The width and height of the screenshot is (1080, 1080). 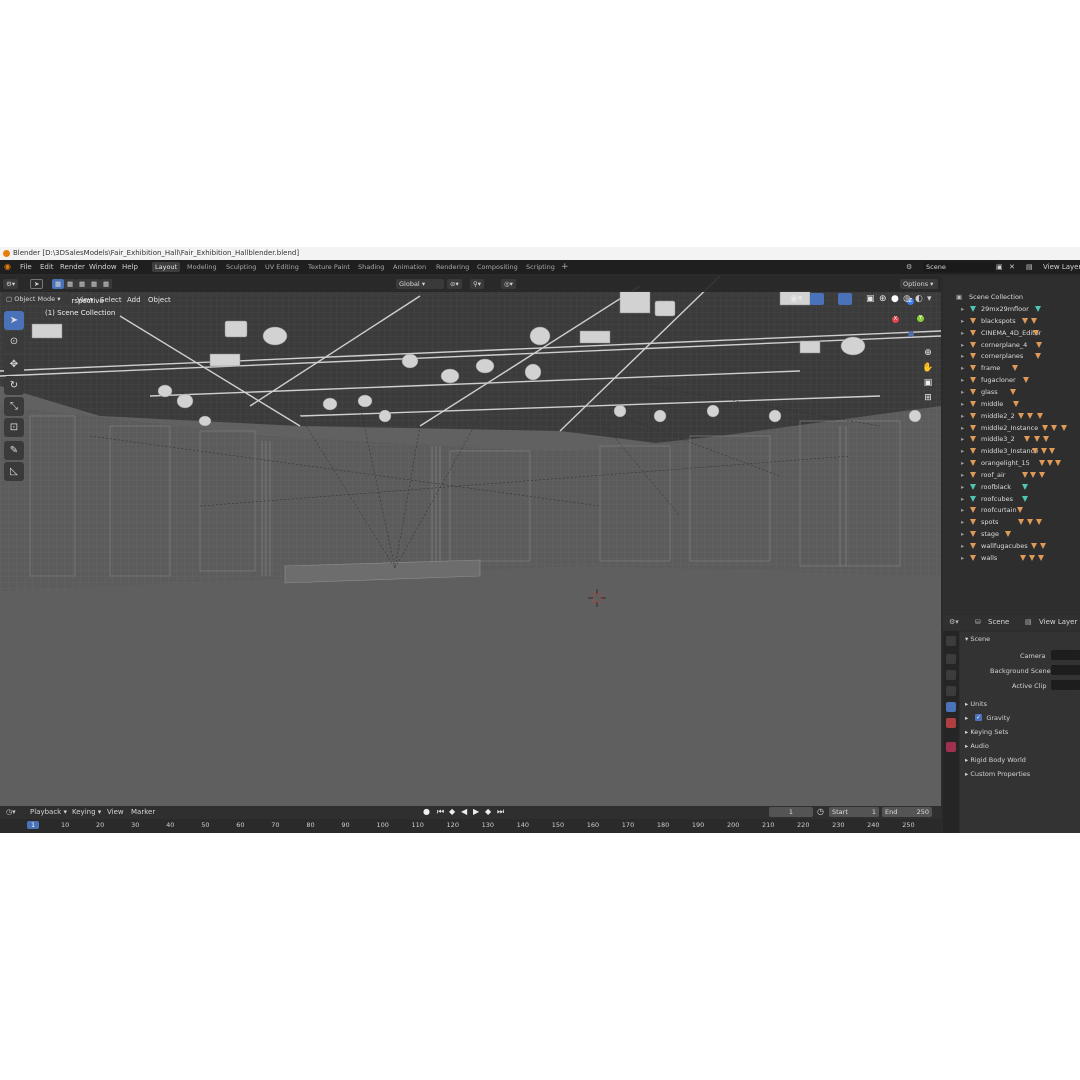 I want to click on transform-orientation-dropdown: Global ▾, so click(x=420, y=284).